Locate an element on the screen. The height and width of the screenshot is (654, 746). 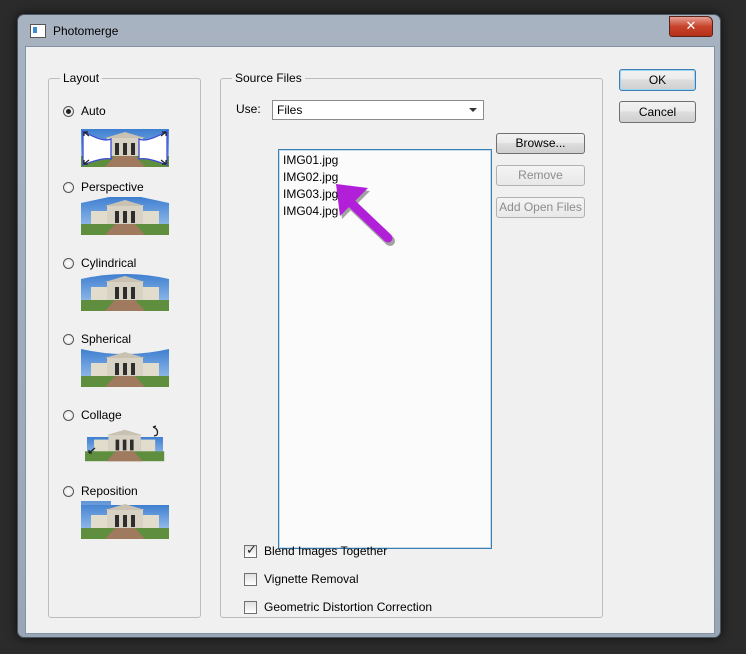
vignette-removal-label: Vignette Removal is located at coordinates (311, 579).